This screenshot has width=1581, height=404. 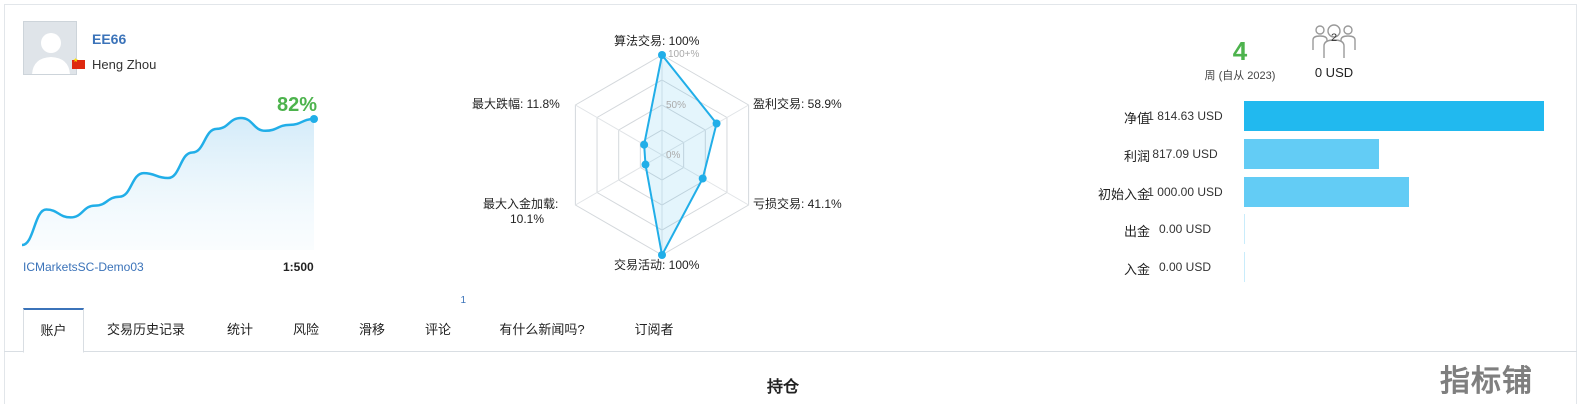 I want to click on growth-area, so click(x=168, y=184).